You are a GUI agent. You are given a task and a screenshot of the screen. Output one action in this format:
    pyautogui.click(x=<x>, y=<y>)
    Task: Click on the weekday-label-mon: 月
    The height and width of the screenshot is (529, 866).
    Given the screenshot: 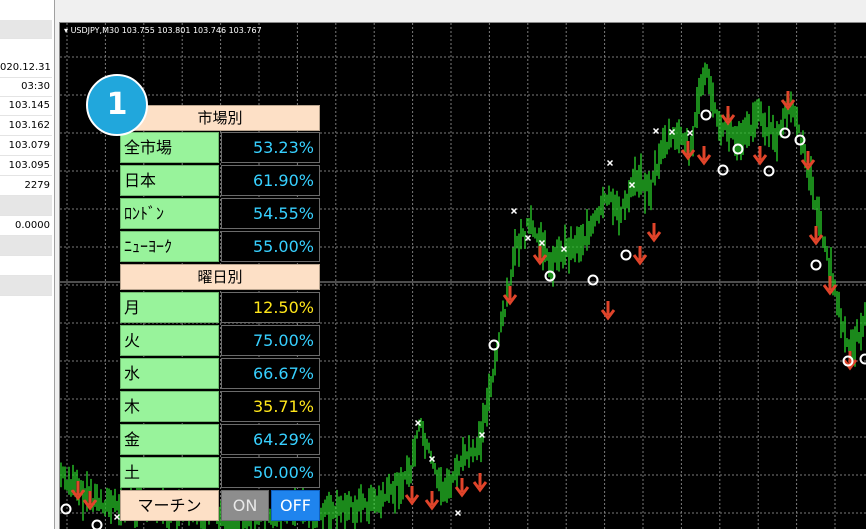 What is the action you would take?
    pyautogui.click(x=169, y=307)
    